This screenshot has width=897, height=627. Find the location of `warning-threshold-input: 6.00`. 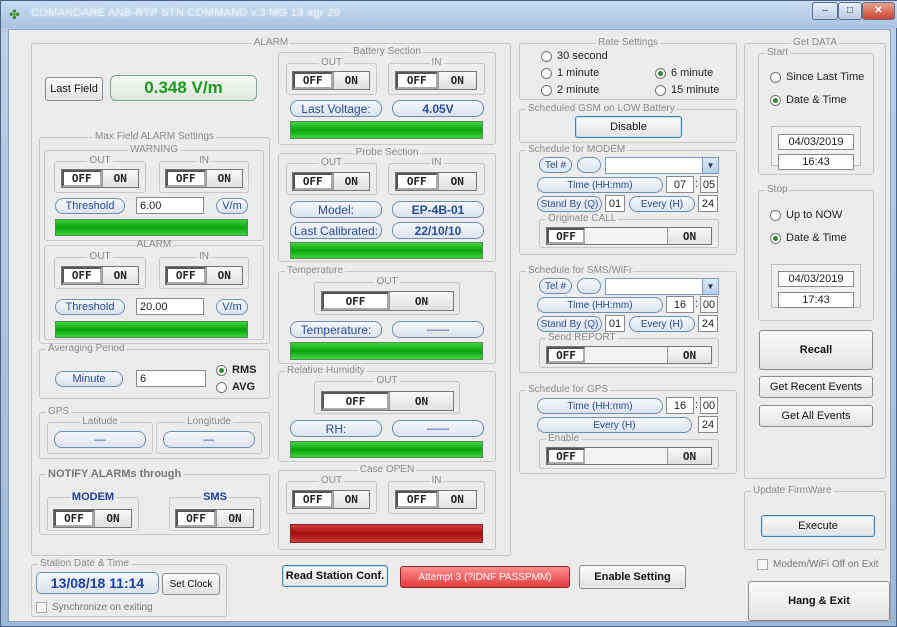

warning-threshold-input: 6.00 is located at coordinates (170, 205).